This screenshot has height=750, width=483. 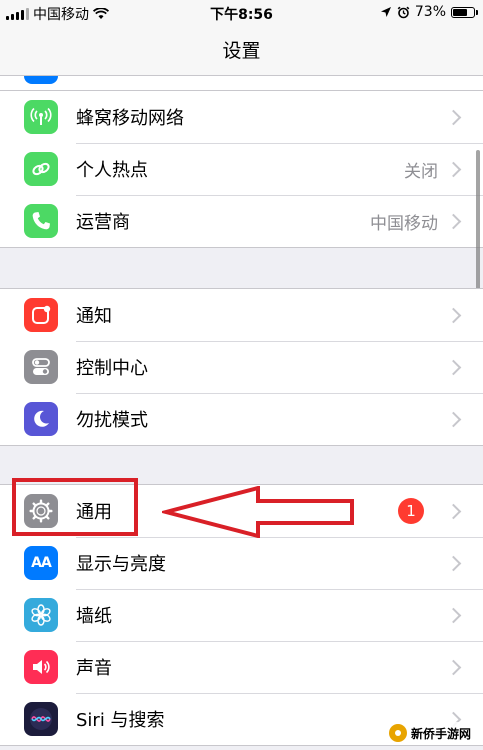 What do you see at coordinates (241, 221) in the screenshot?
I see `settings-row-carrier: 运营商 中国移动` at bounding box center [241, 221].